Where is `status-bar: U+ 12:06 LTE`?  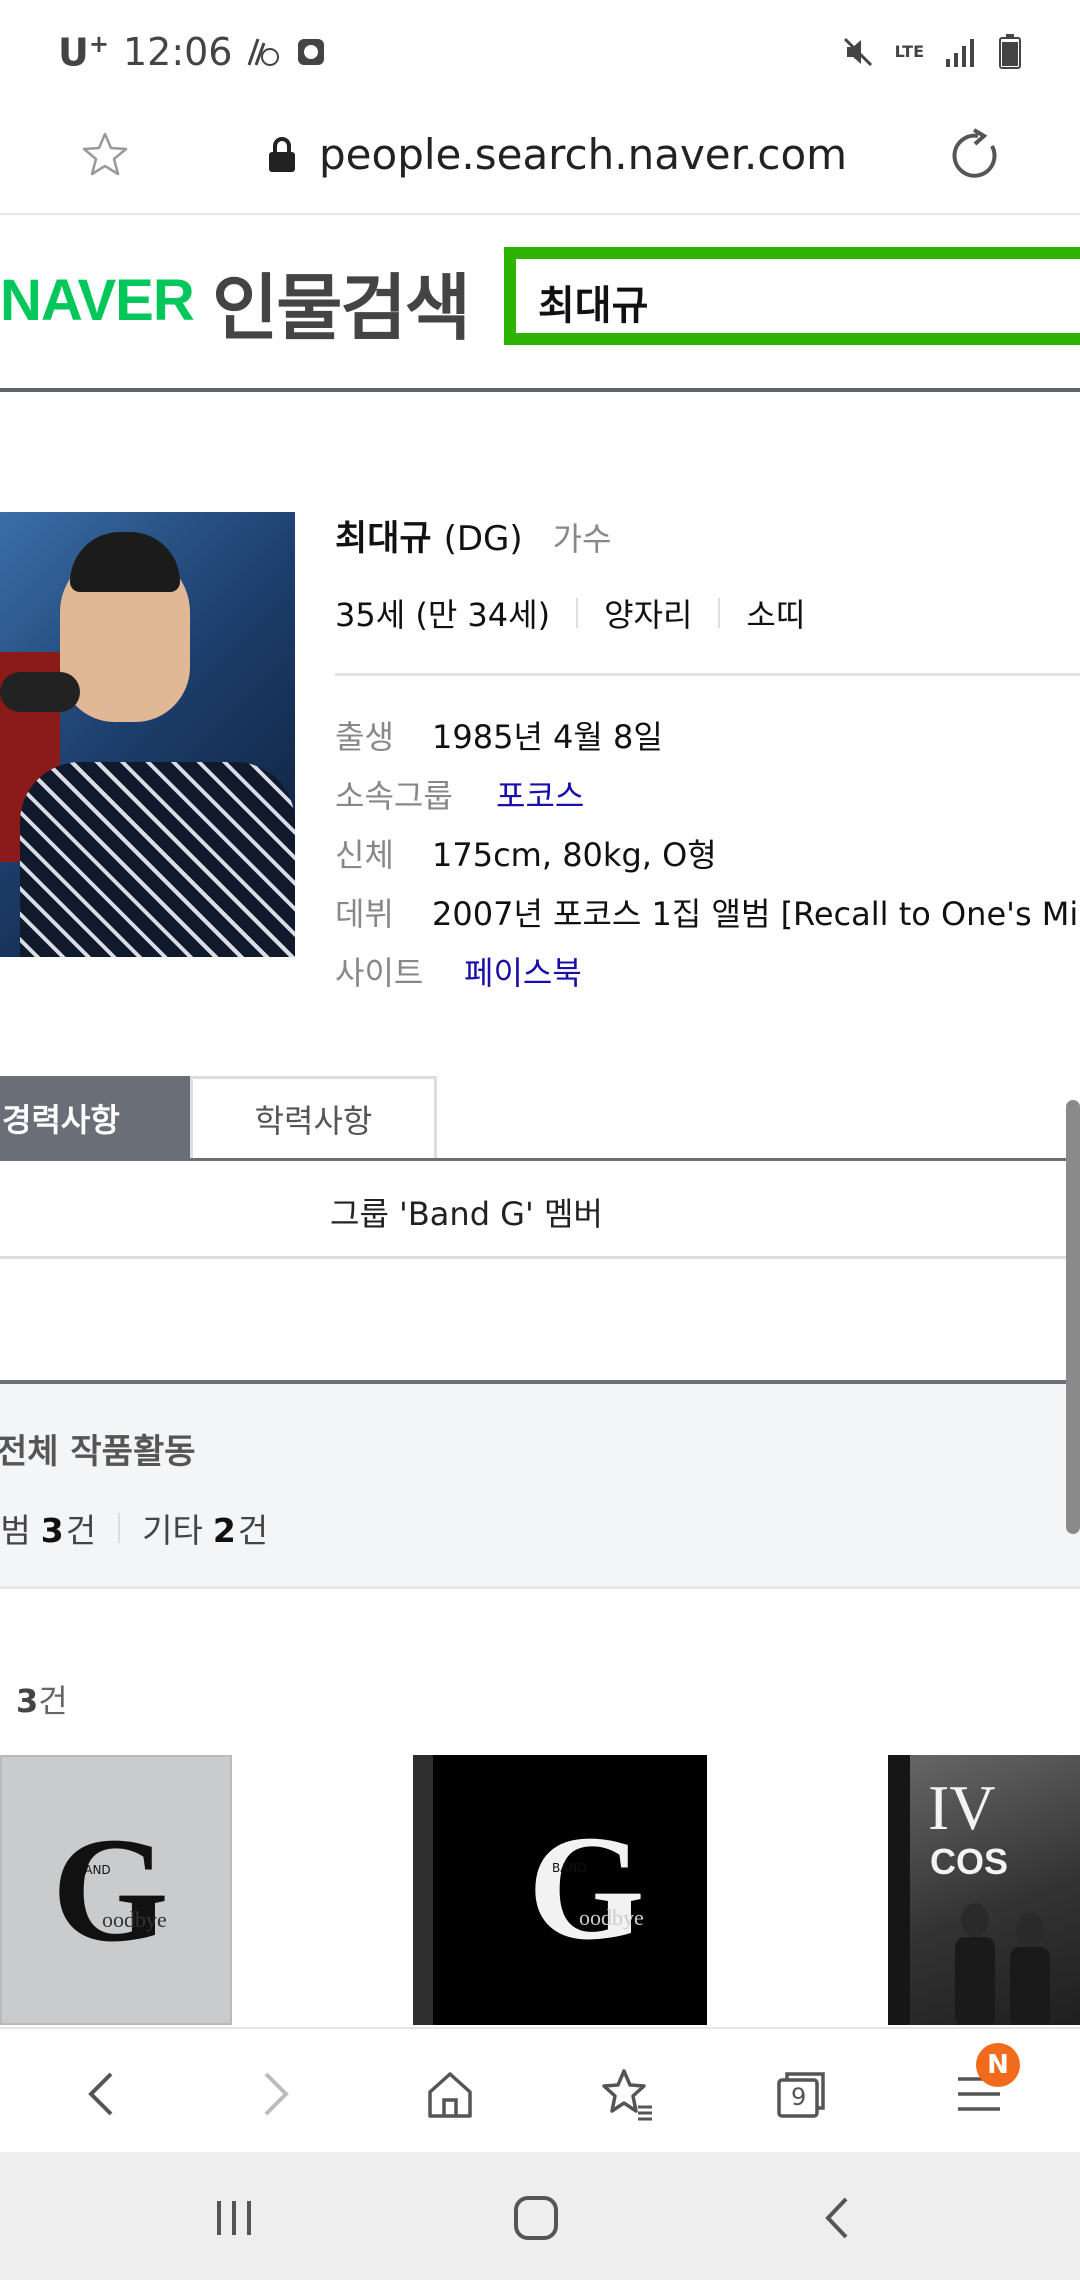
status-bar: U+ 12:06 LTE is located at coordinates (540, 55).